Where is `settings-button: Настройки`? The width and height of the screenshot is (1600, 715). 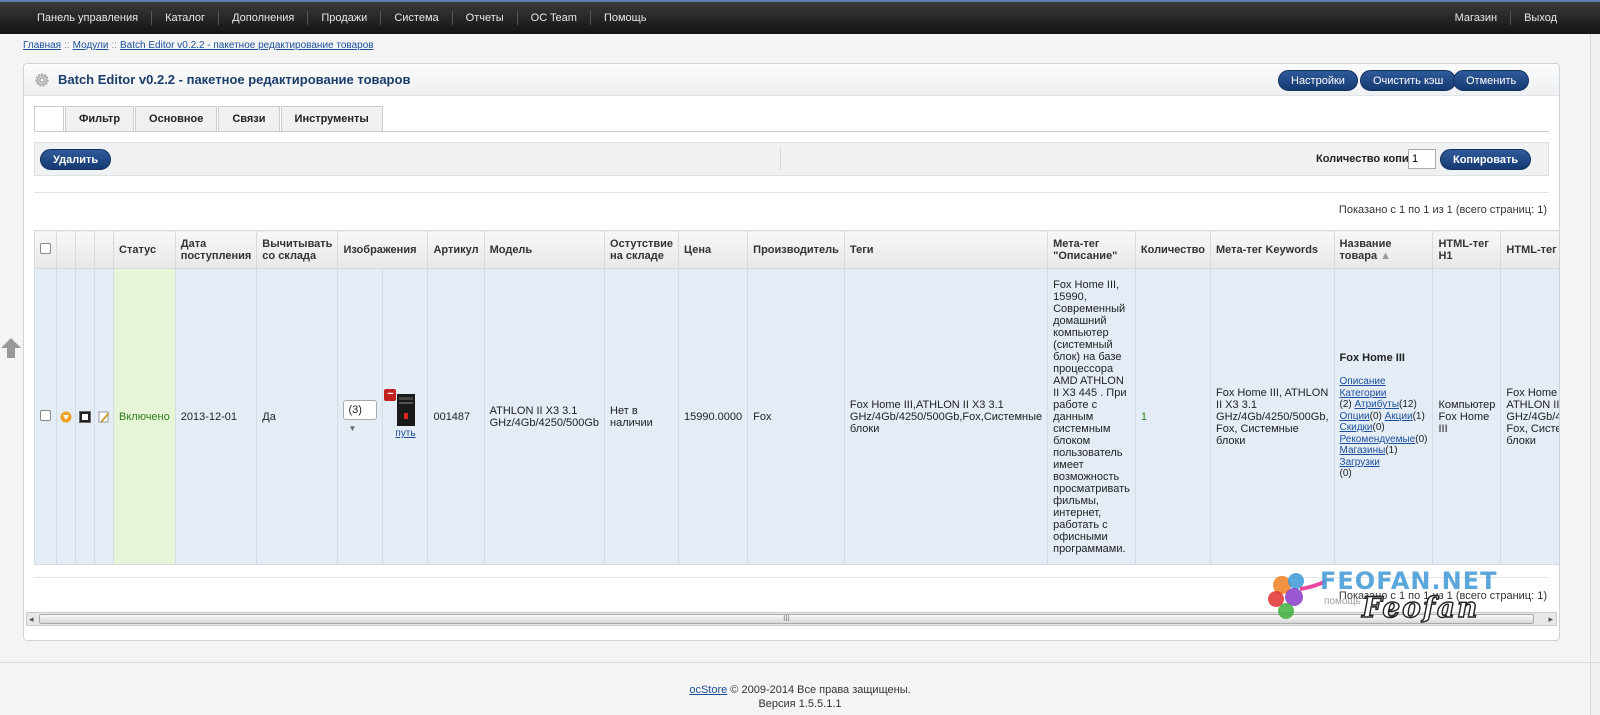
settings-button: Настройки is located at coordinates (1318, 80).